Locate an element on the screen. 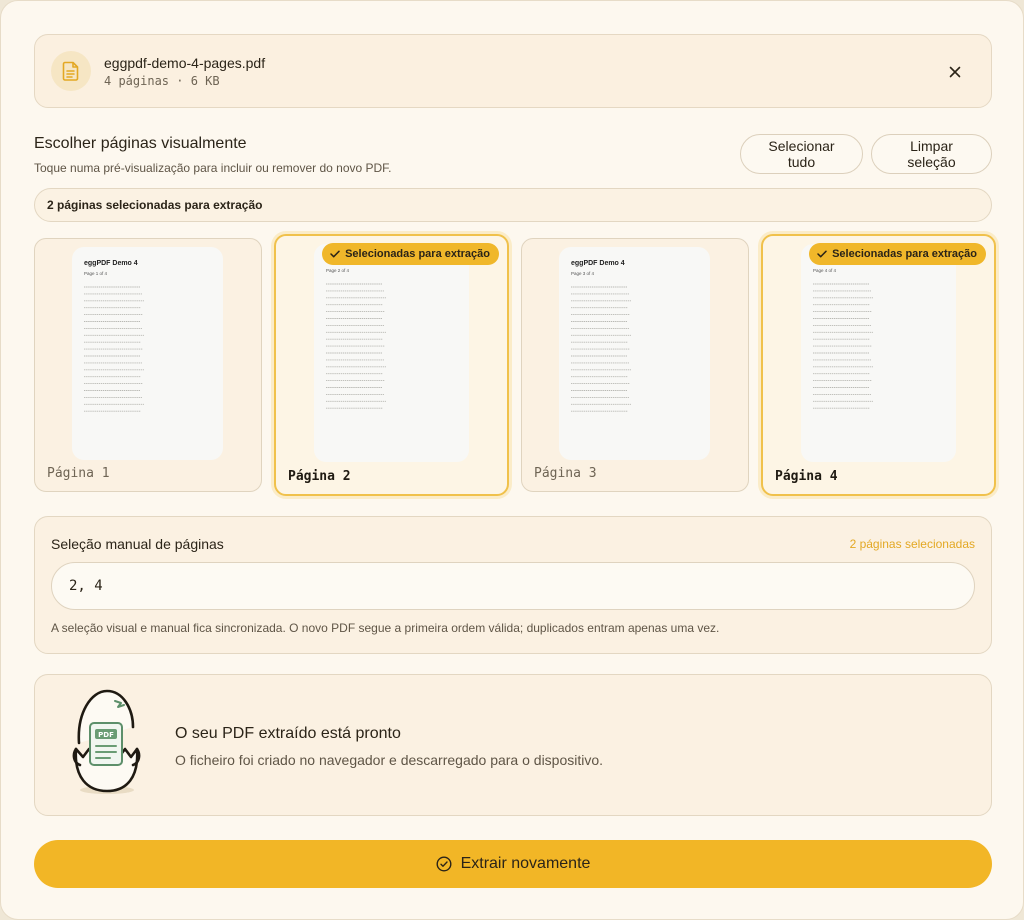  page-label: Página 4 is located at coordinates (806, 476).